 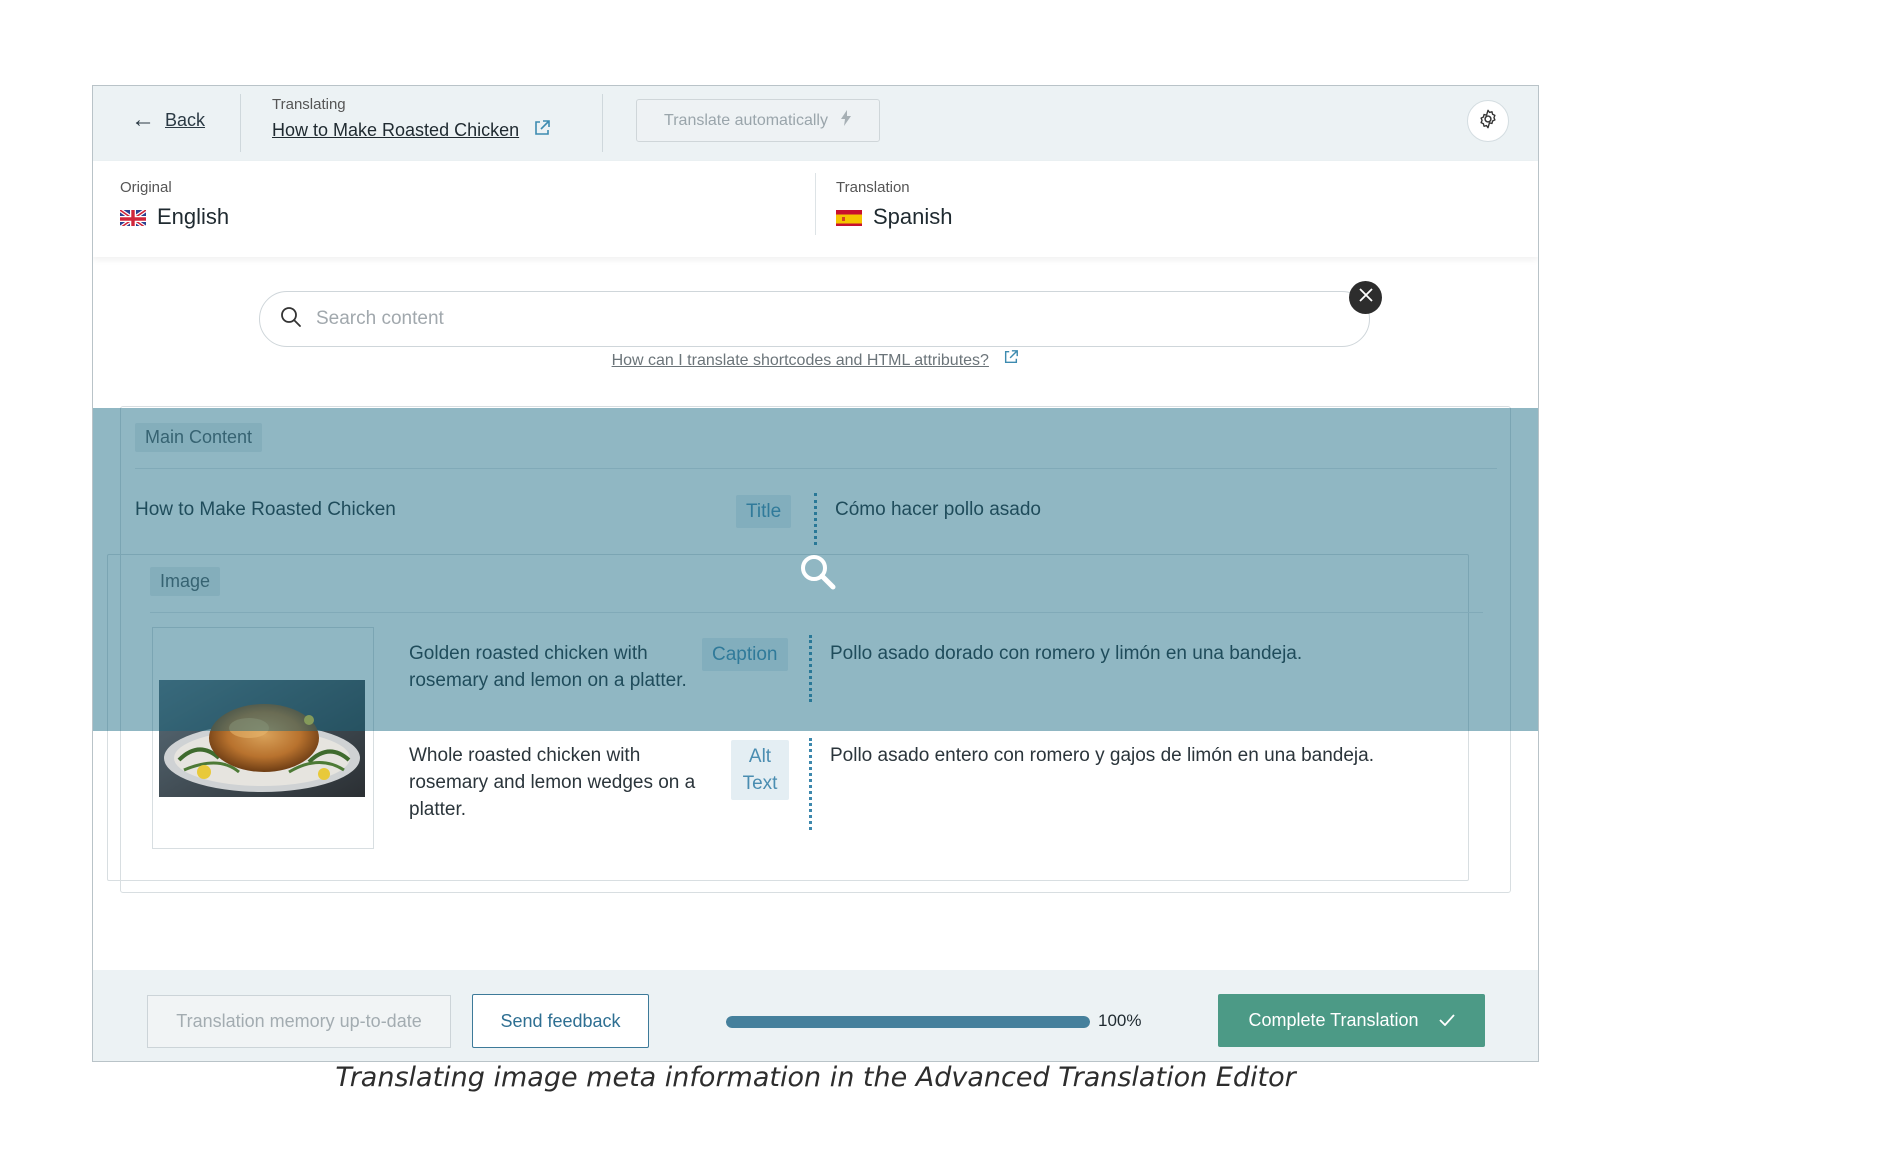 I want to click on translating-block: Translating How to Make Roasted Chicken, so click(x=411, y=119).